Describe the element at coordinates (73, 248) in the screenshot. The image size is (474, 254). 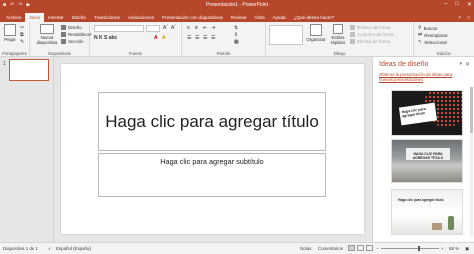
I see `language-indicator: Español (España)` at that location.